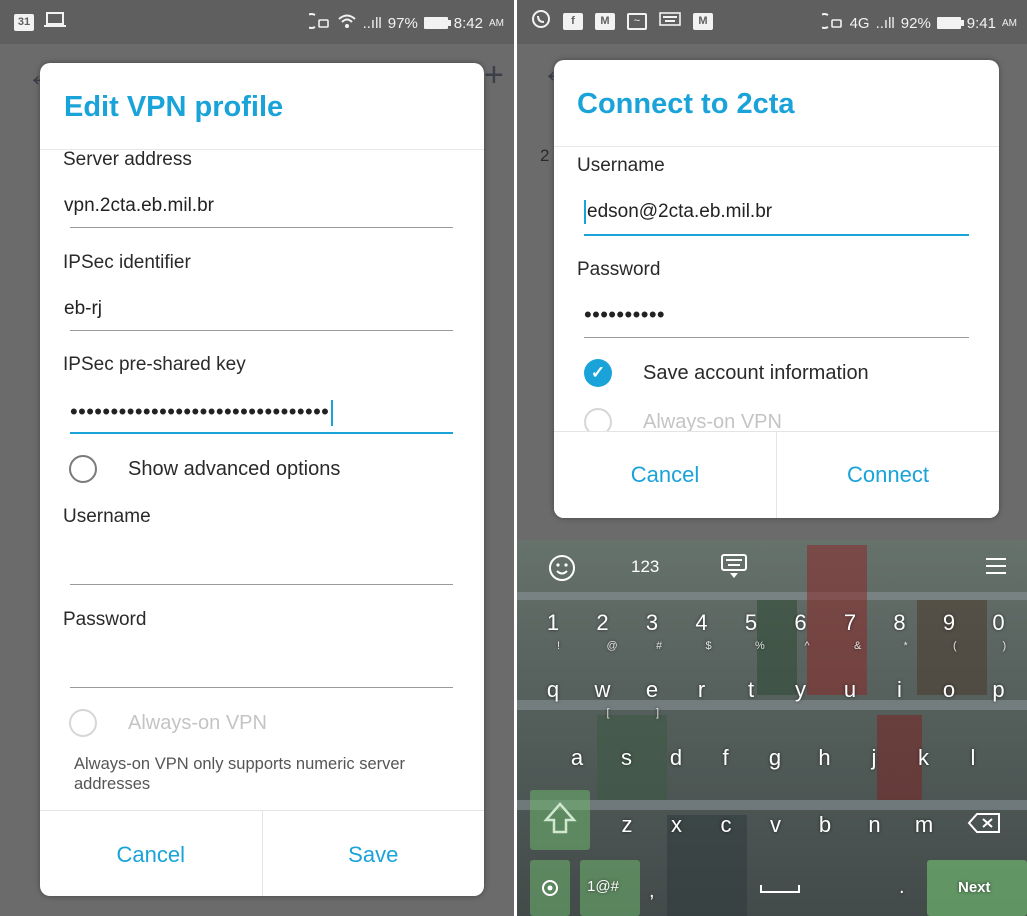 The image size is (1027, 916). What do you see at coordinates (234, 469) in the screenshot?
I see `show-advanced-label: Show advanced options` at bounding box center [234, 469].